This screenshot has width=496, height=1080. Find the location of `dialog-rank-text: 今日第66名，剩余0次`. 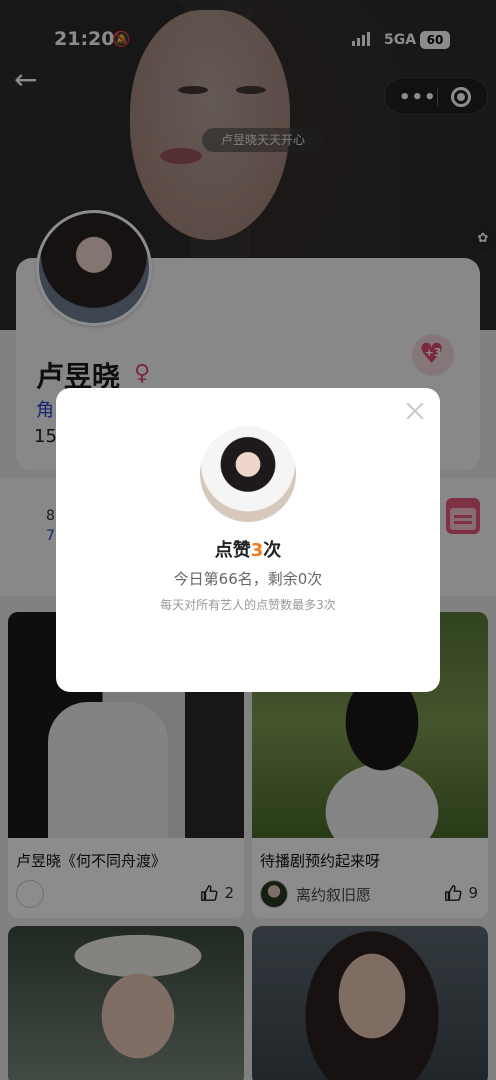

dialog-rank-text: 今日第66名，剩余0次 is located at coordinates (248, 579).